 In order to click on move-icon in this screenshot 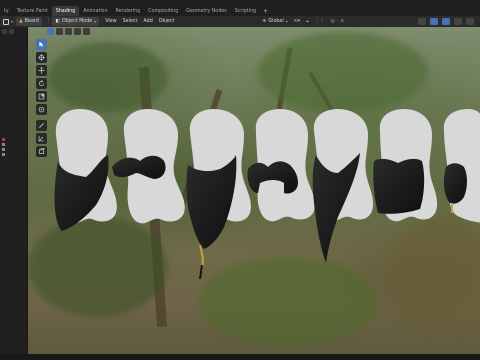, I will do `click(41, 70)`.